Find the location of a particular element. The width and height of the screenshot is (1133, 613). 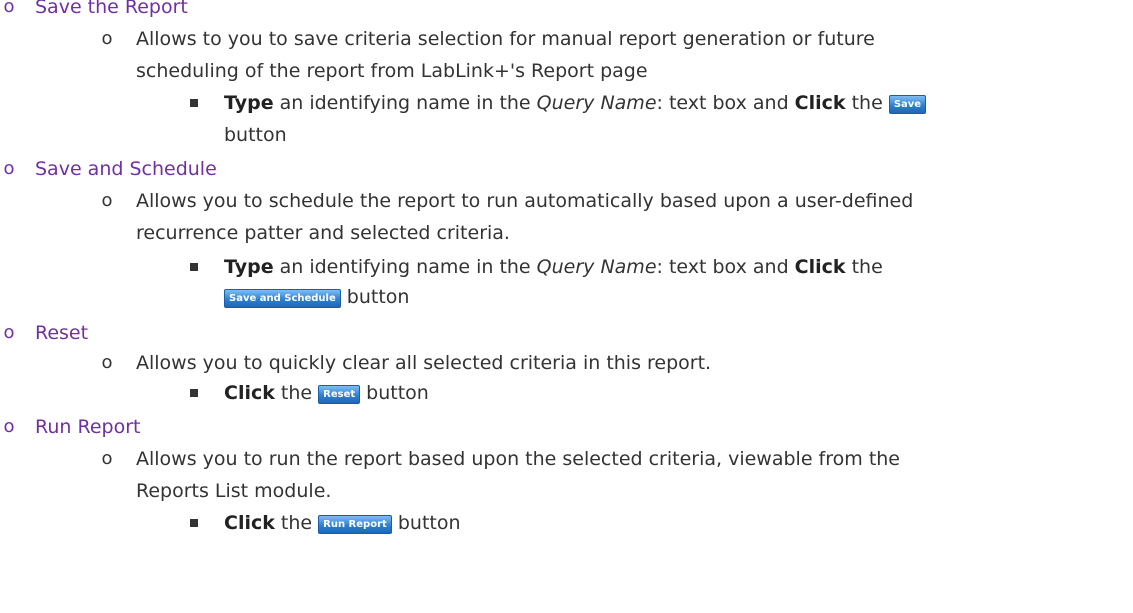

description-line: recurrence patter and selected criteria. is located at coordinates (323, 233).